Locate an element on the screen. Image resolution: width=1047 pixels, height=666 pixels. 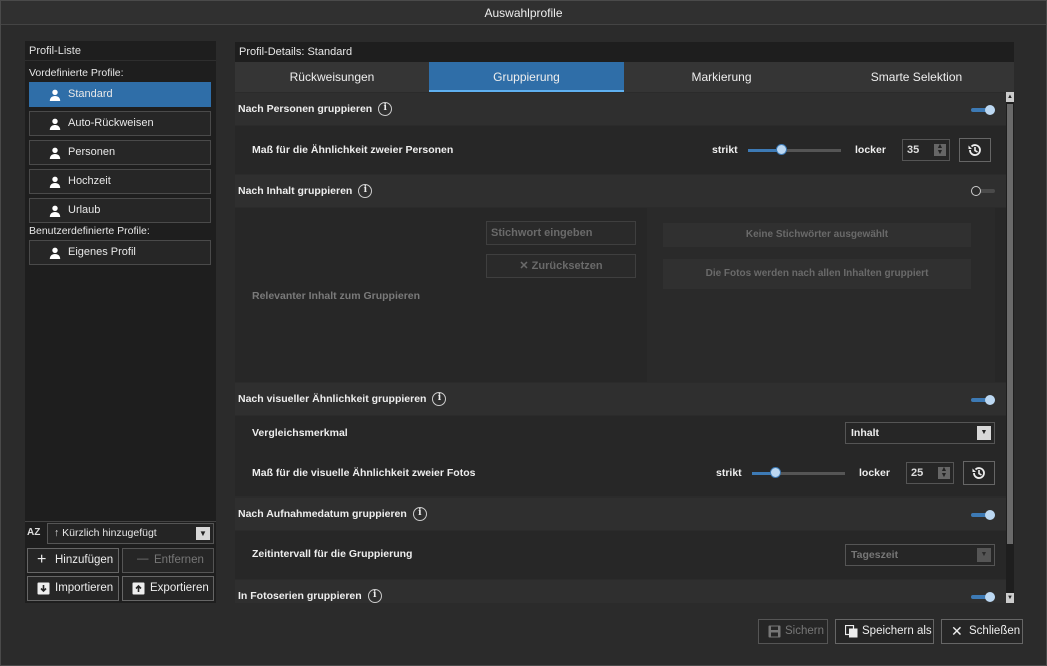
visual-toggle is located at coordinates (983, 400).